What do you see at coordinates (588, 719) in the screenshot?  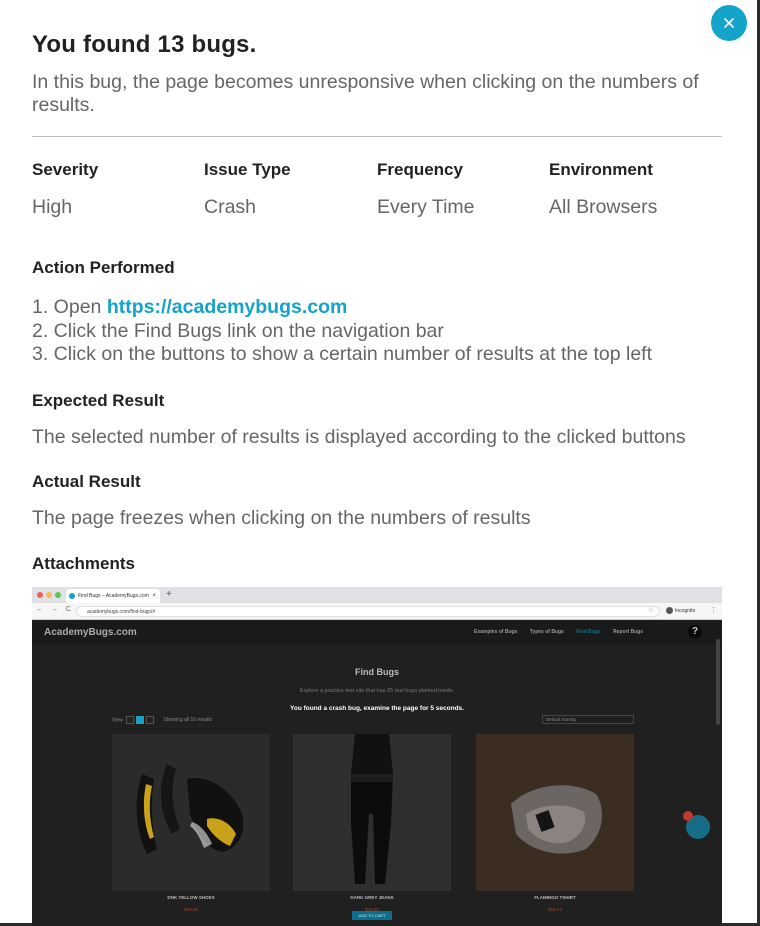 I see `sort-select: Default Sorting` at bounding box center [588, 719].